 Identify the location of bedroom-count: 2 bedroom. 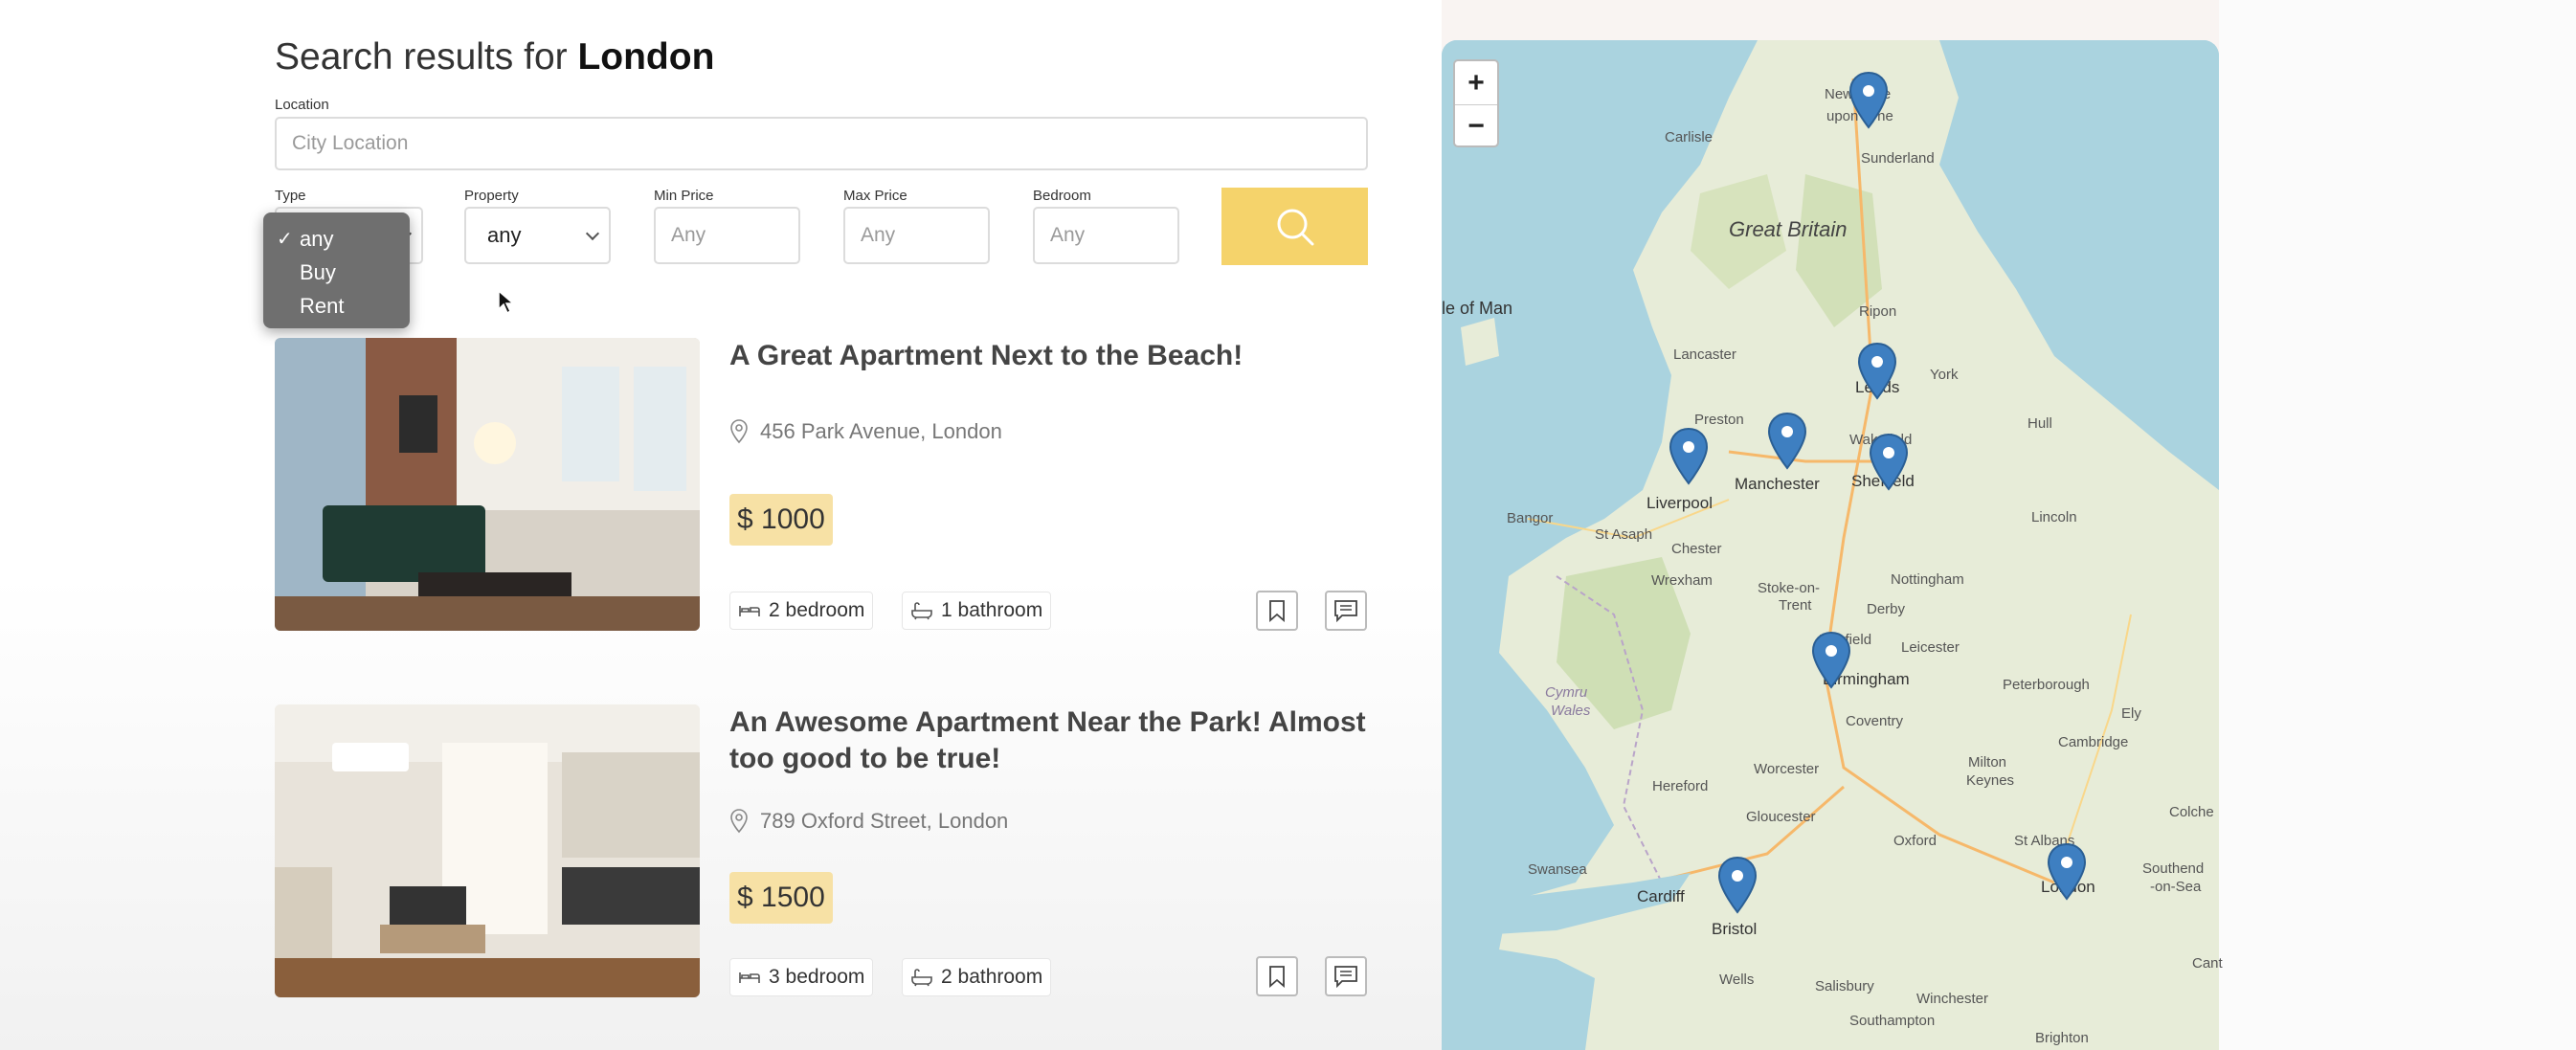
(817, 610).